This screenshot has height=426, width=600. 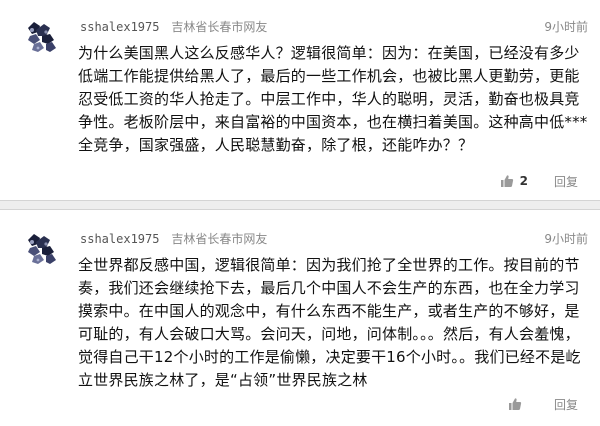 I want to click on comment-actions: 回复, so click(x=543, y=404).